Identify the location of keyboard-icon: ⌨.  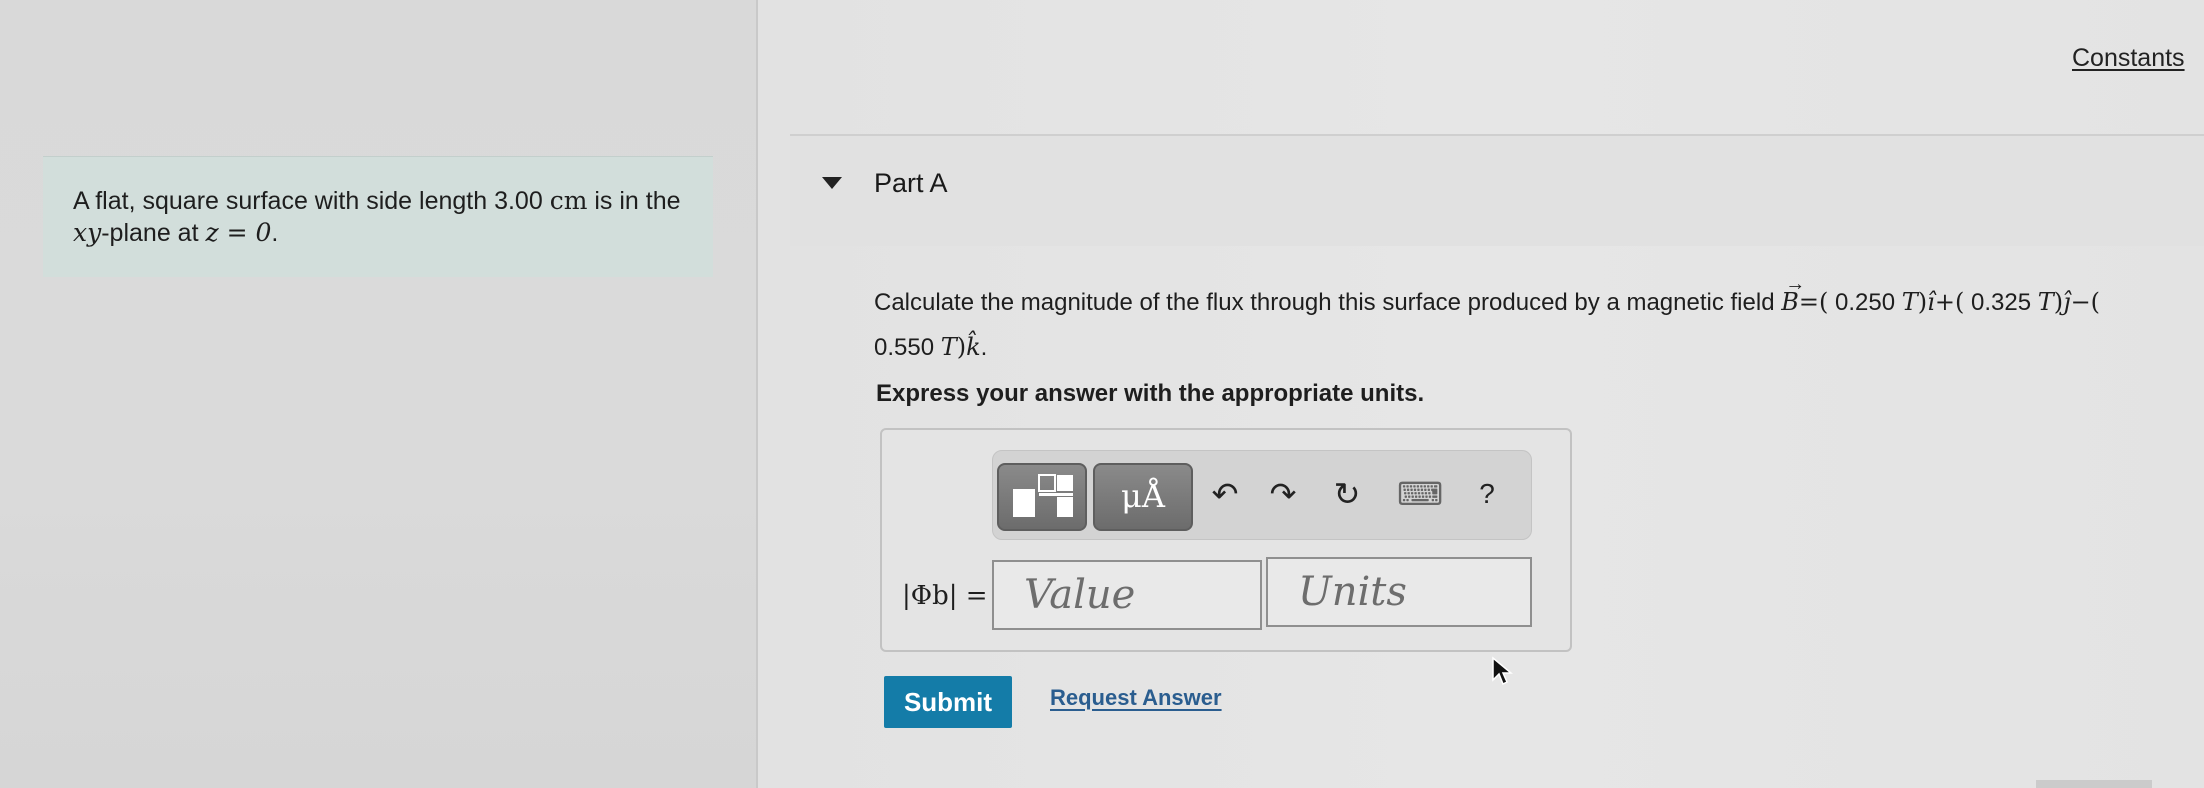
(1420, 494).